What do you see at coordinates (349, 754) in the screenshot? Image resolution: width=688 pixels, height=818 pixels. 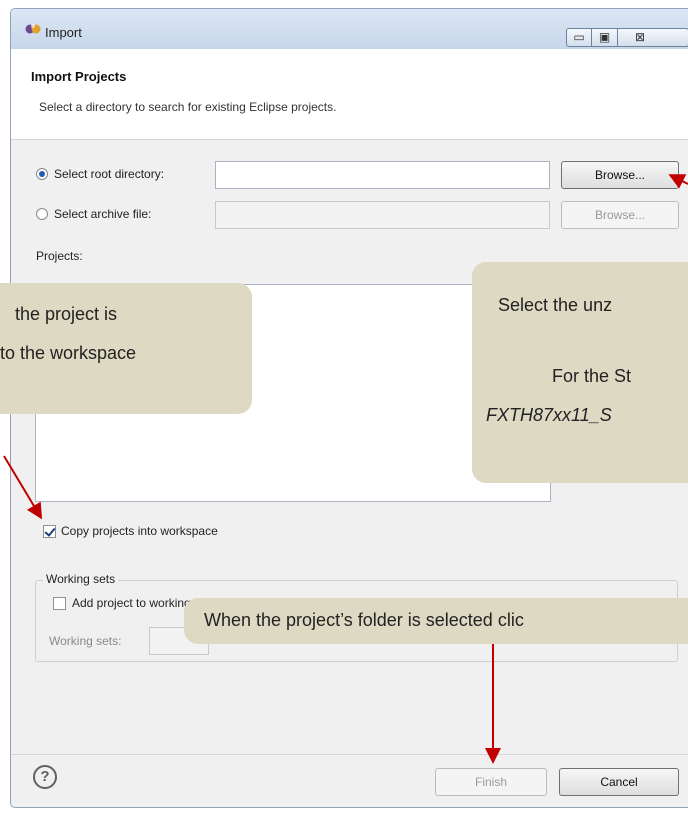 I see `footer-separator` at bounding box center [349, 754].